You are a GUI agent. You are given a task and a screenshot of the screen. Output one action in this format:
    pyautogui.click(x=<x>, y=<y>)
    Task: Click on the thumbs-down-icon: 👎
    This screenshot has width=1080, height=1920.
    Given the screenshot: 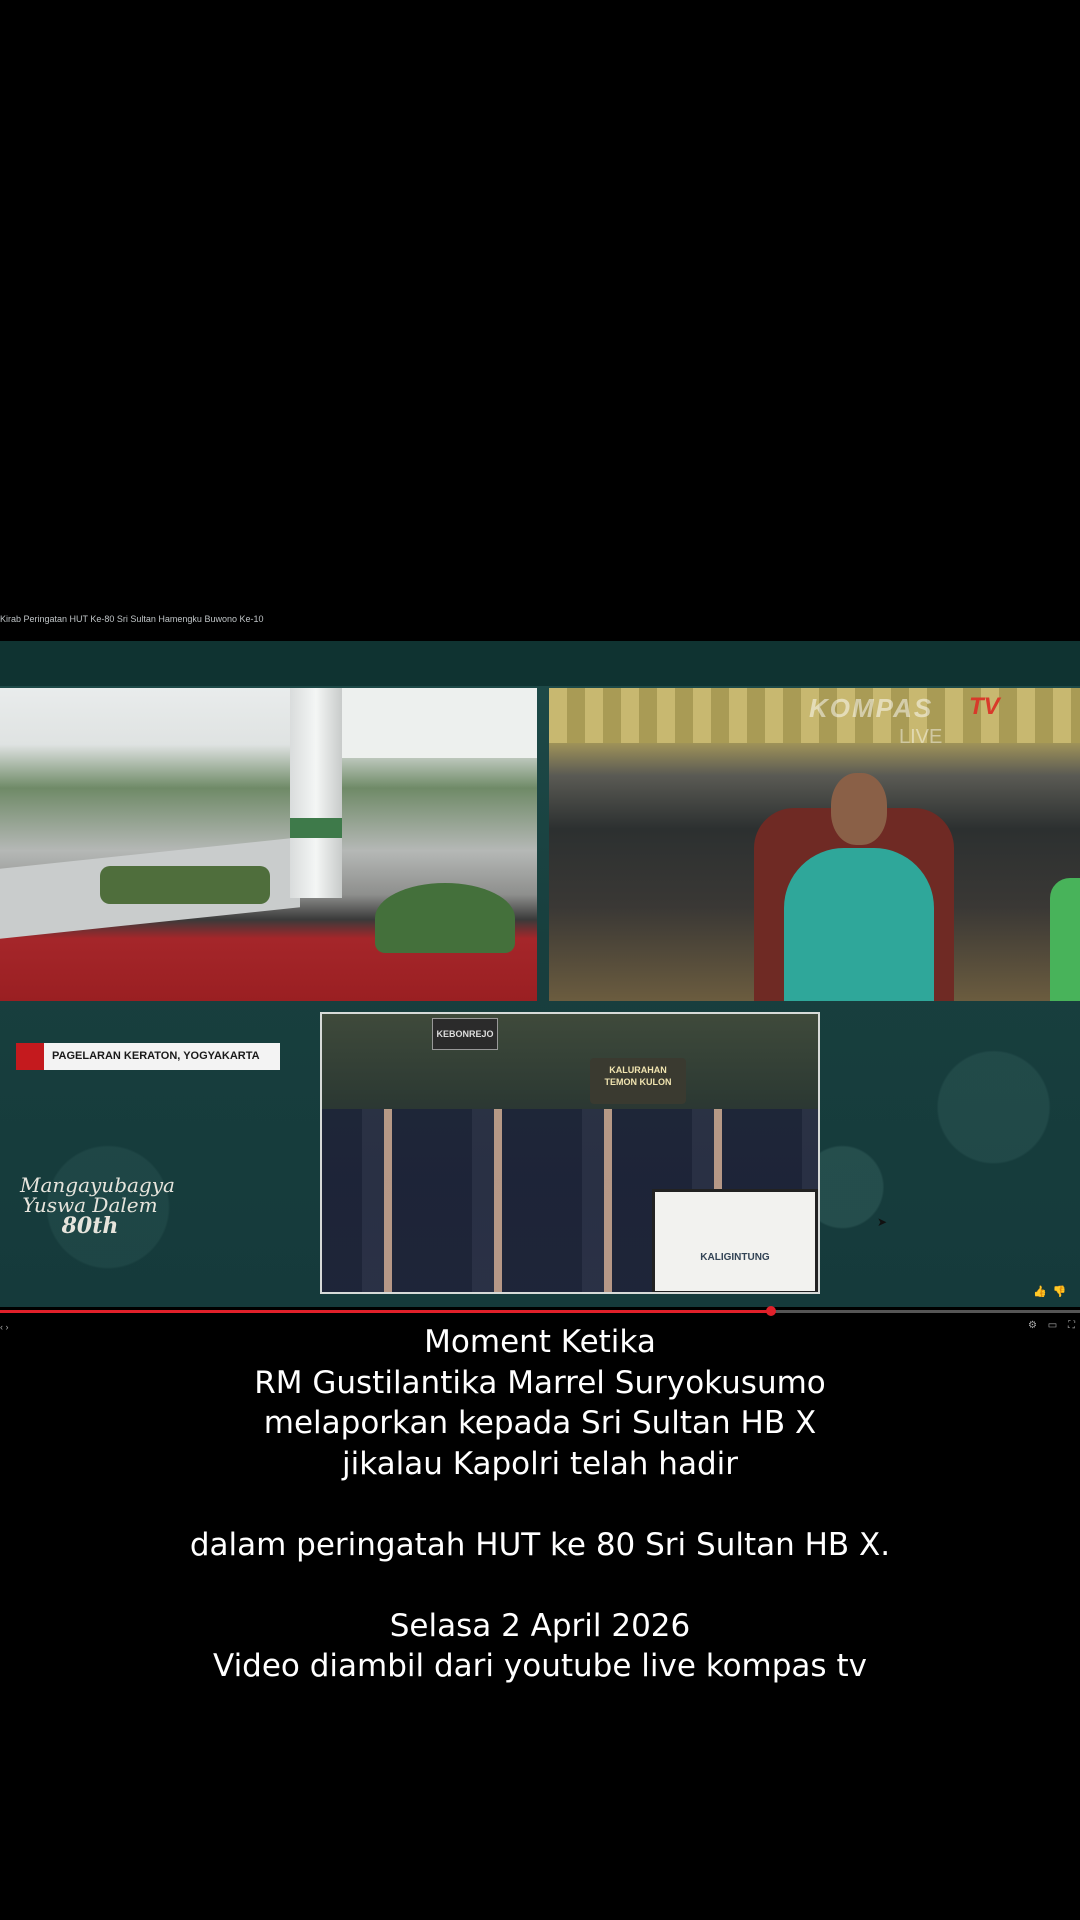 What is the action you would take?
    pyautogui.click(x=1063, y=1292)
    